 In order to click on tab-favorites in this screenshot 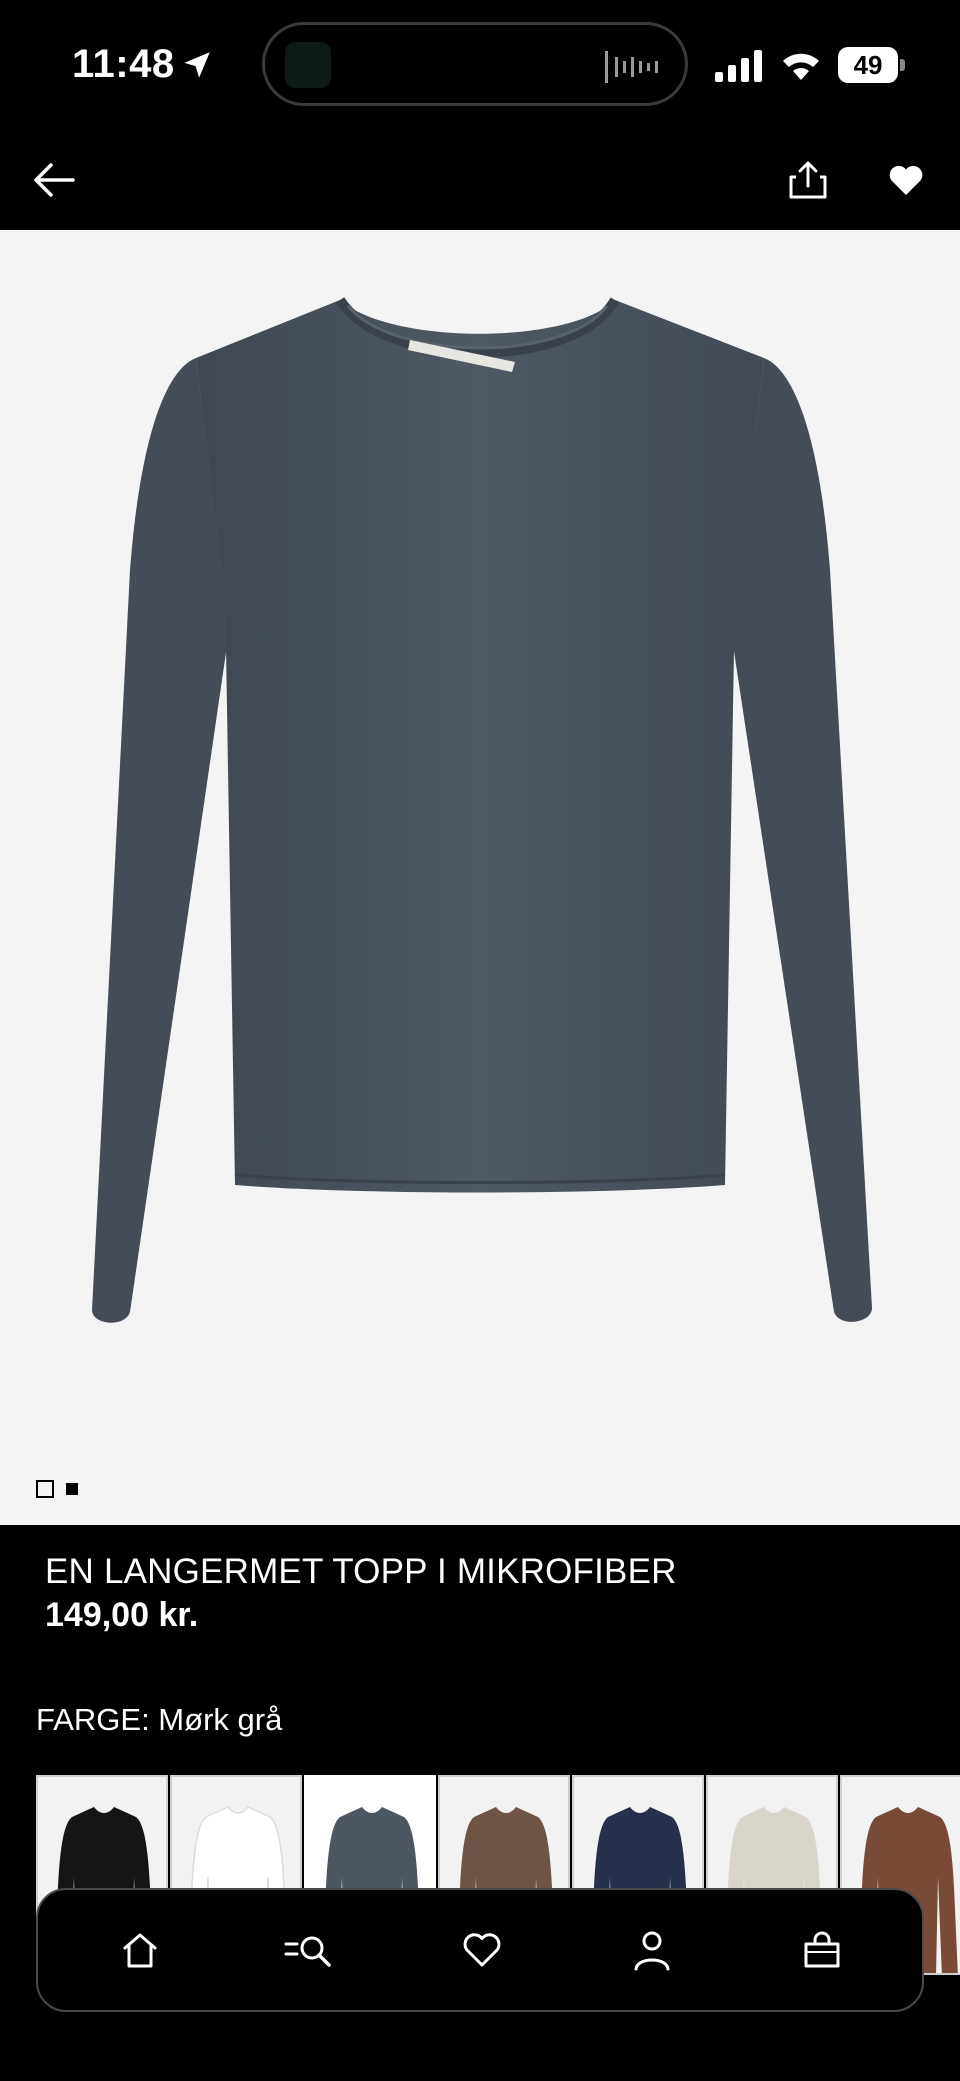, I will do `click(482, 1950)`.